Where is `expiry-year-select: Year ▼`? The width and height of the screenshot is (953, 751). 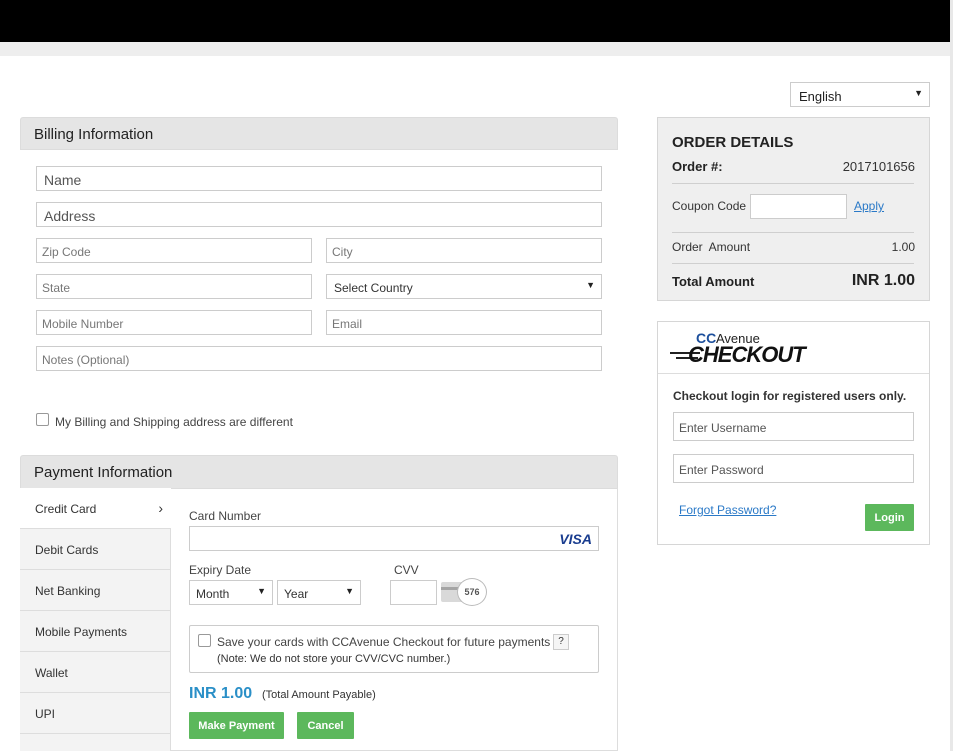 expiry-year-select: Year ▼ is located at coordinates (319, 592).